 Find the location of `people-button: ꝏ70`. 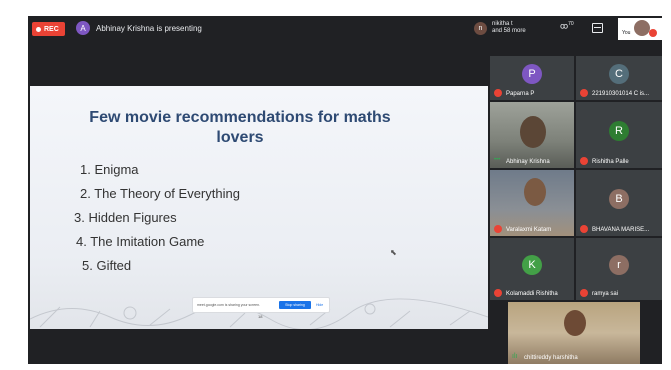

people-button: ꝏ70 is located at coordinates (567, 26).